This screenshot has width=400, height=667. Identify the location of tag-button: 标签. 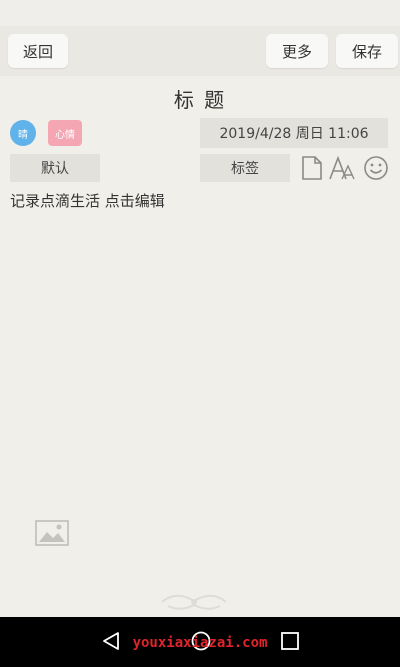
(245, 168).